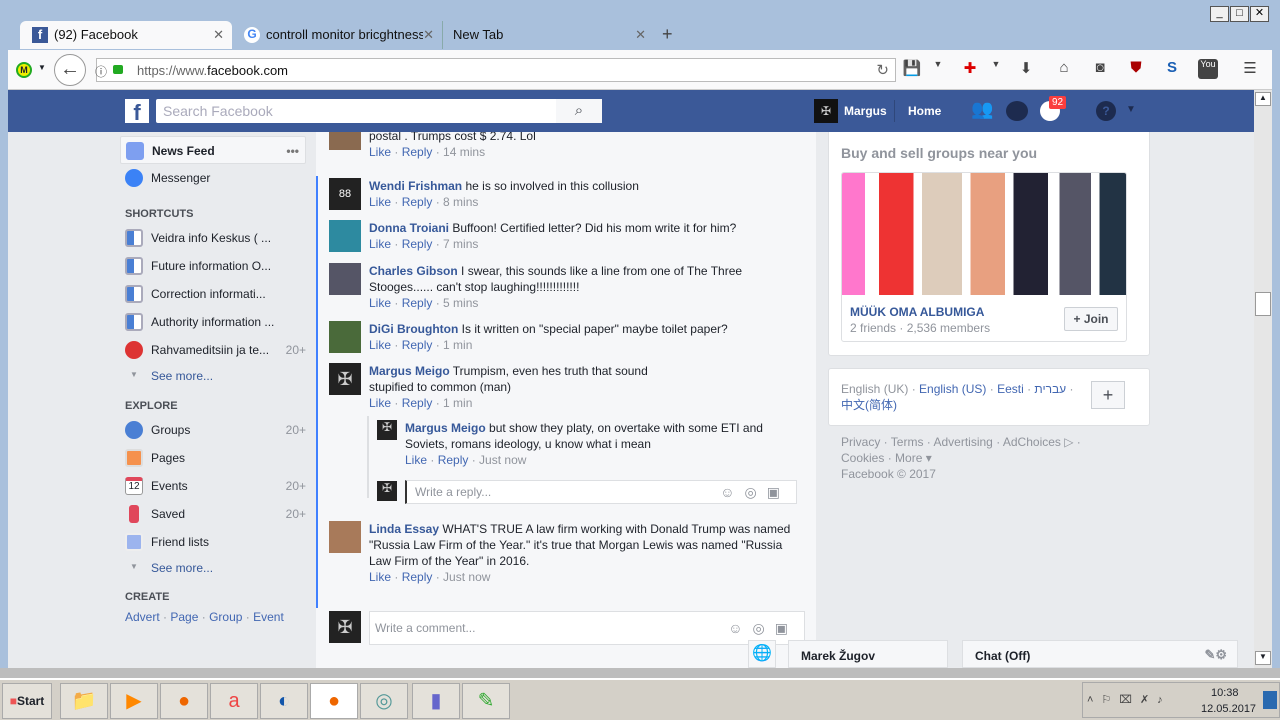 This screenshot has height=720, width=1280. What do you see at coordinates (225, 617) in the screenshot?
I see `create-group-link: Group` at bounding box center [225, 617].